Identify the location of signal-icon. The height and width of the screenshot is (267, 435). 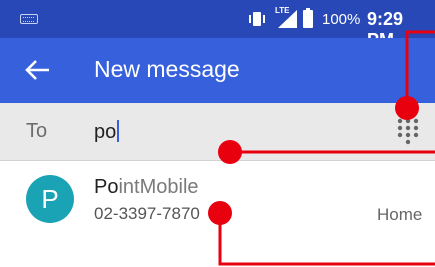
(287, 19).